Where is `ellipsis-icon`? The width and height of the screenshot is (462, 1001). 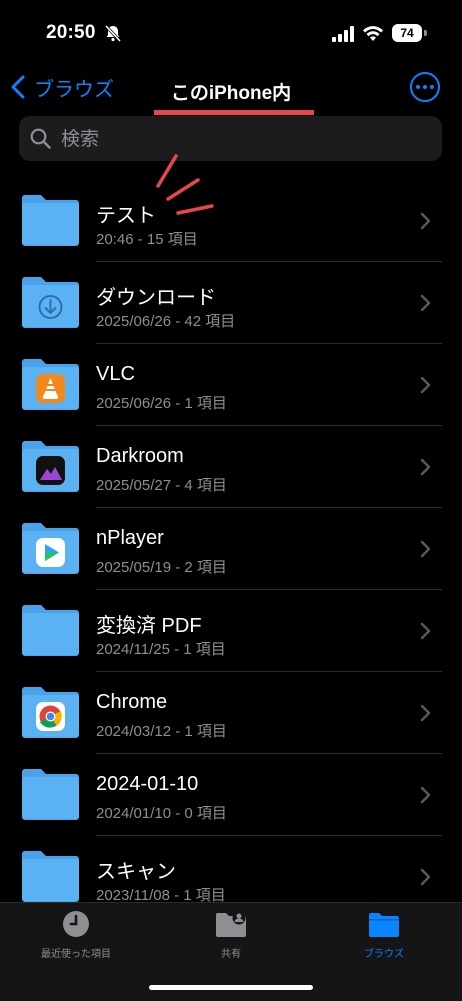
ellipsis-icon is located at coordinates (418, 87).